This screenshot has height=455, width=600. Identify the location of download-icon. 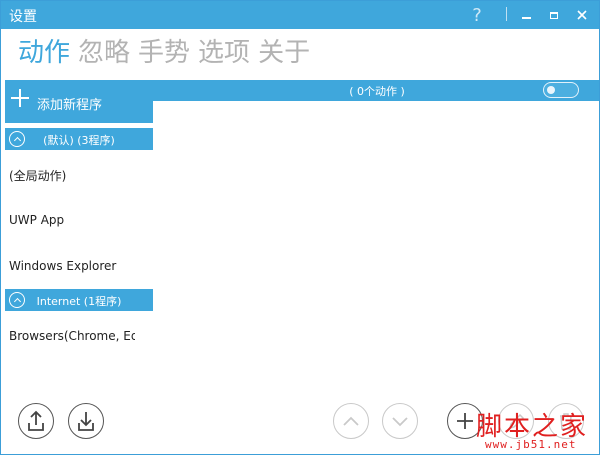
(86, 421).